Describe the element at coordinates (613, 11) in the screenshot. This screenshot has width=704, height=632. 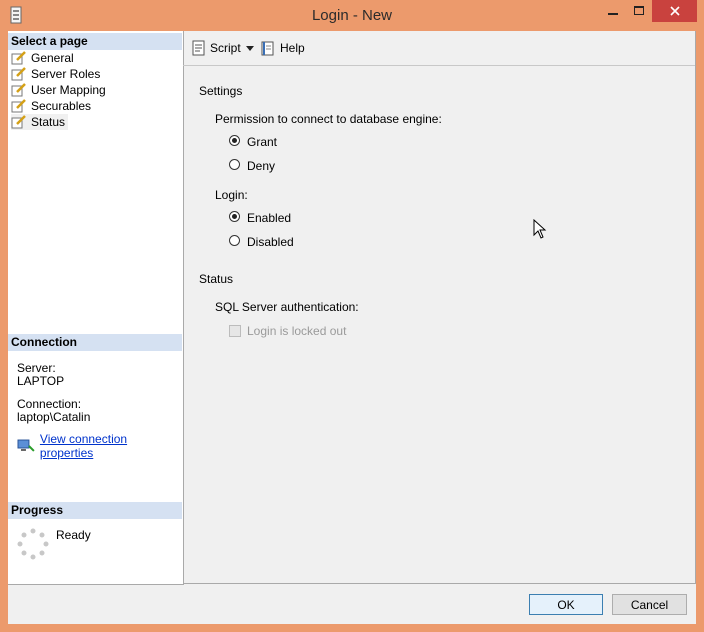
I see `minimize-button` at that location.